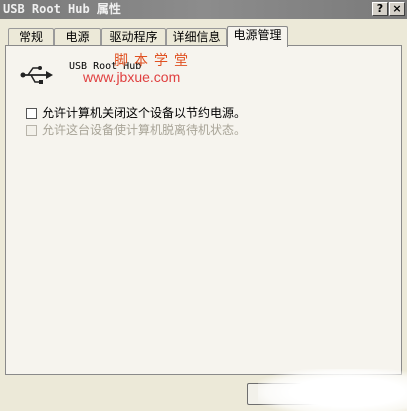  I want to click on allow-power-off-label: 允许计算机关闭这个设备以节约电源。, so click(144, 112).